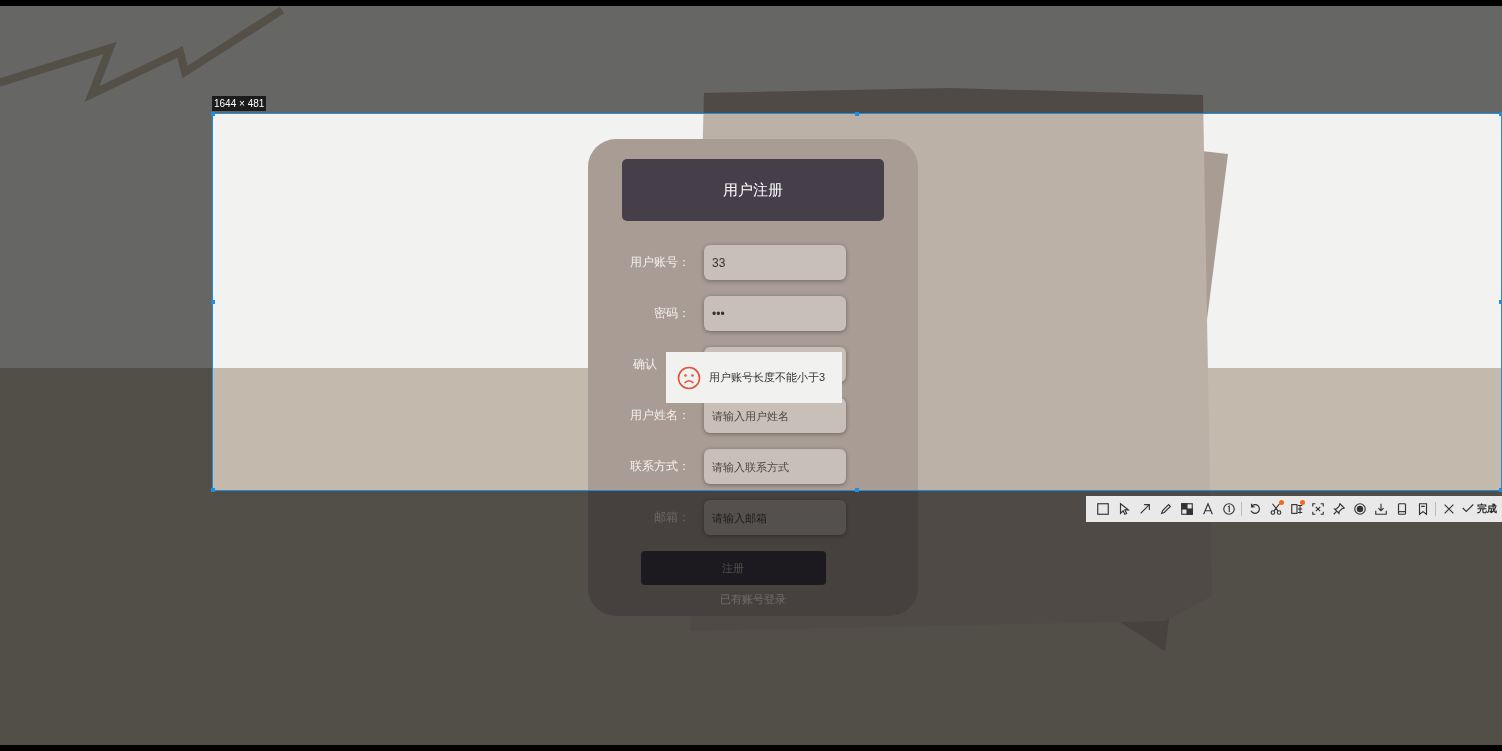 This screenshot has height=751, width=1502. I want to click on toast-message: 用户账号长度不能小于3, so click(767, 377).